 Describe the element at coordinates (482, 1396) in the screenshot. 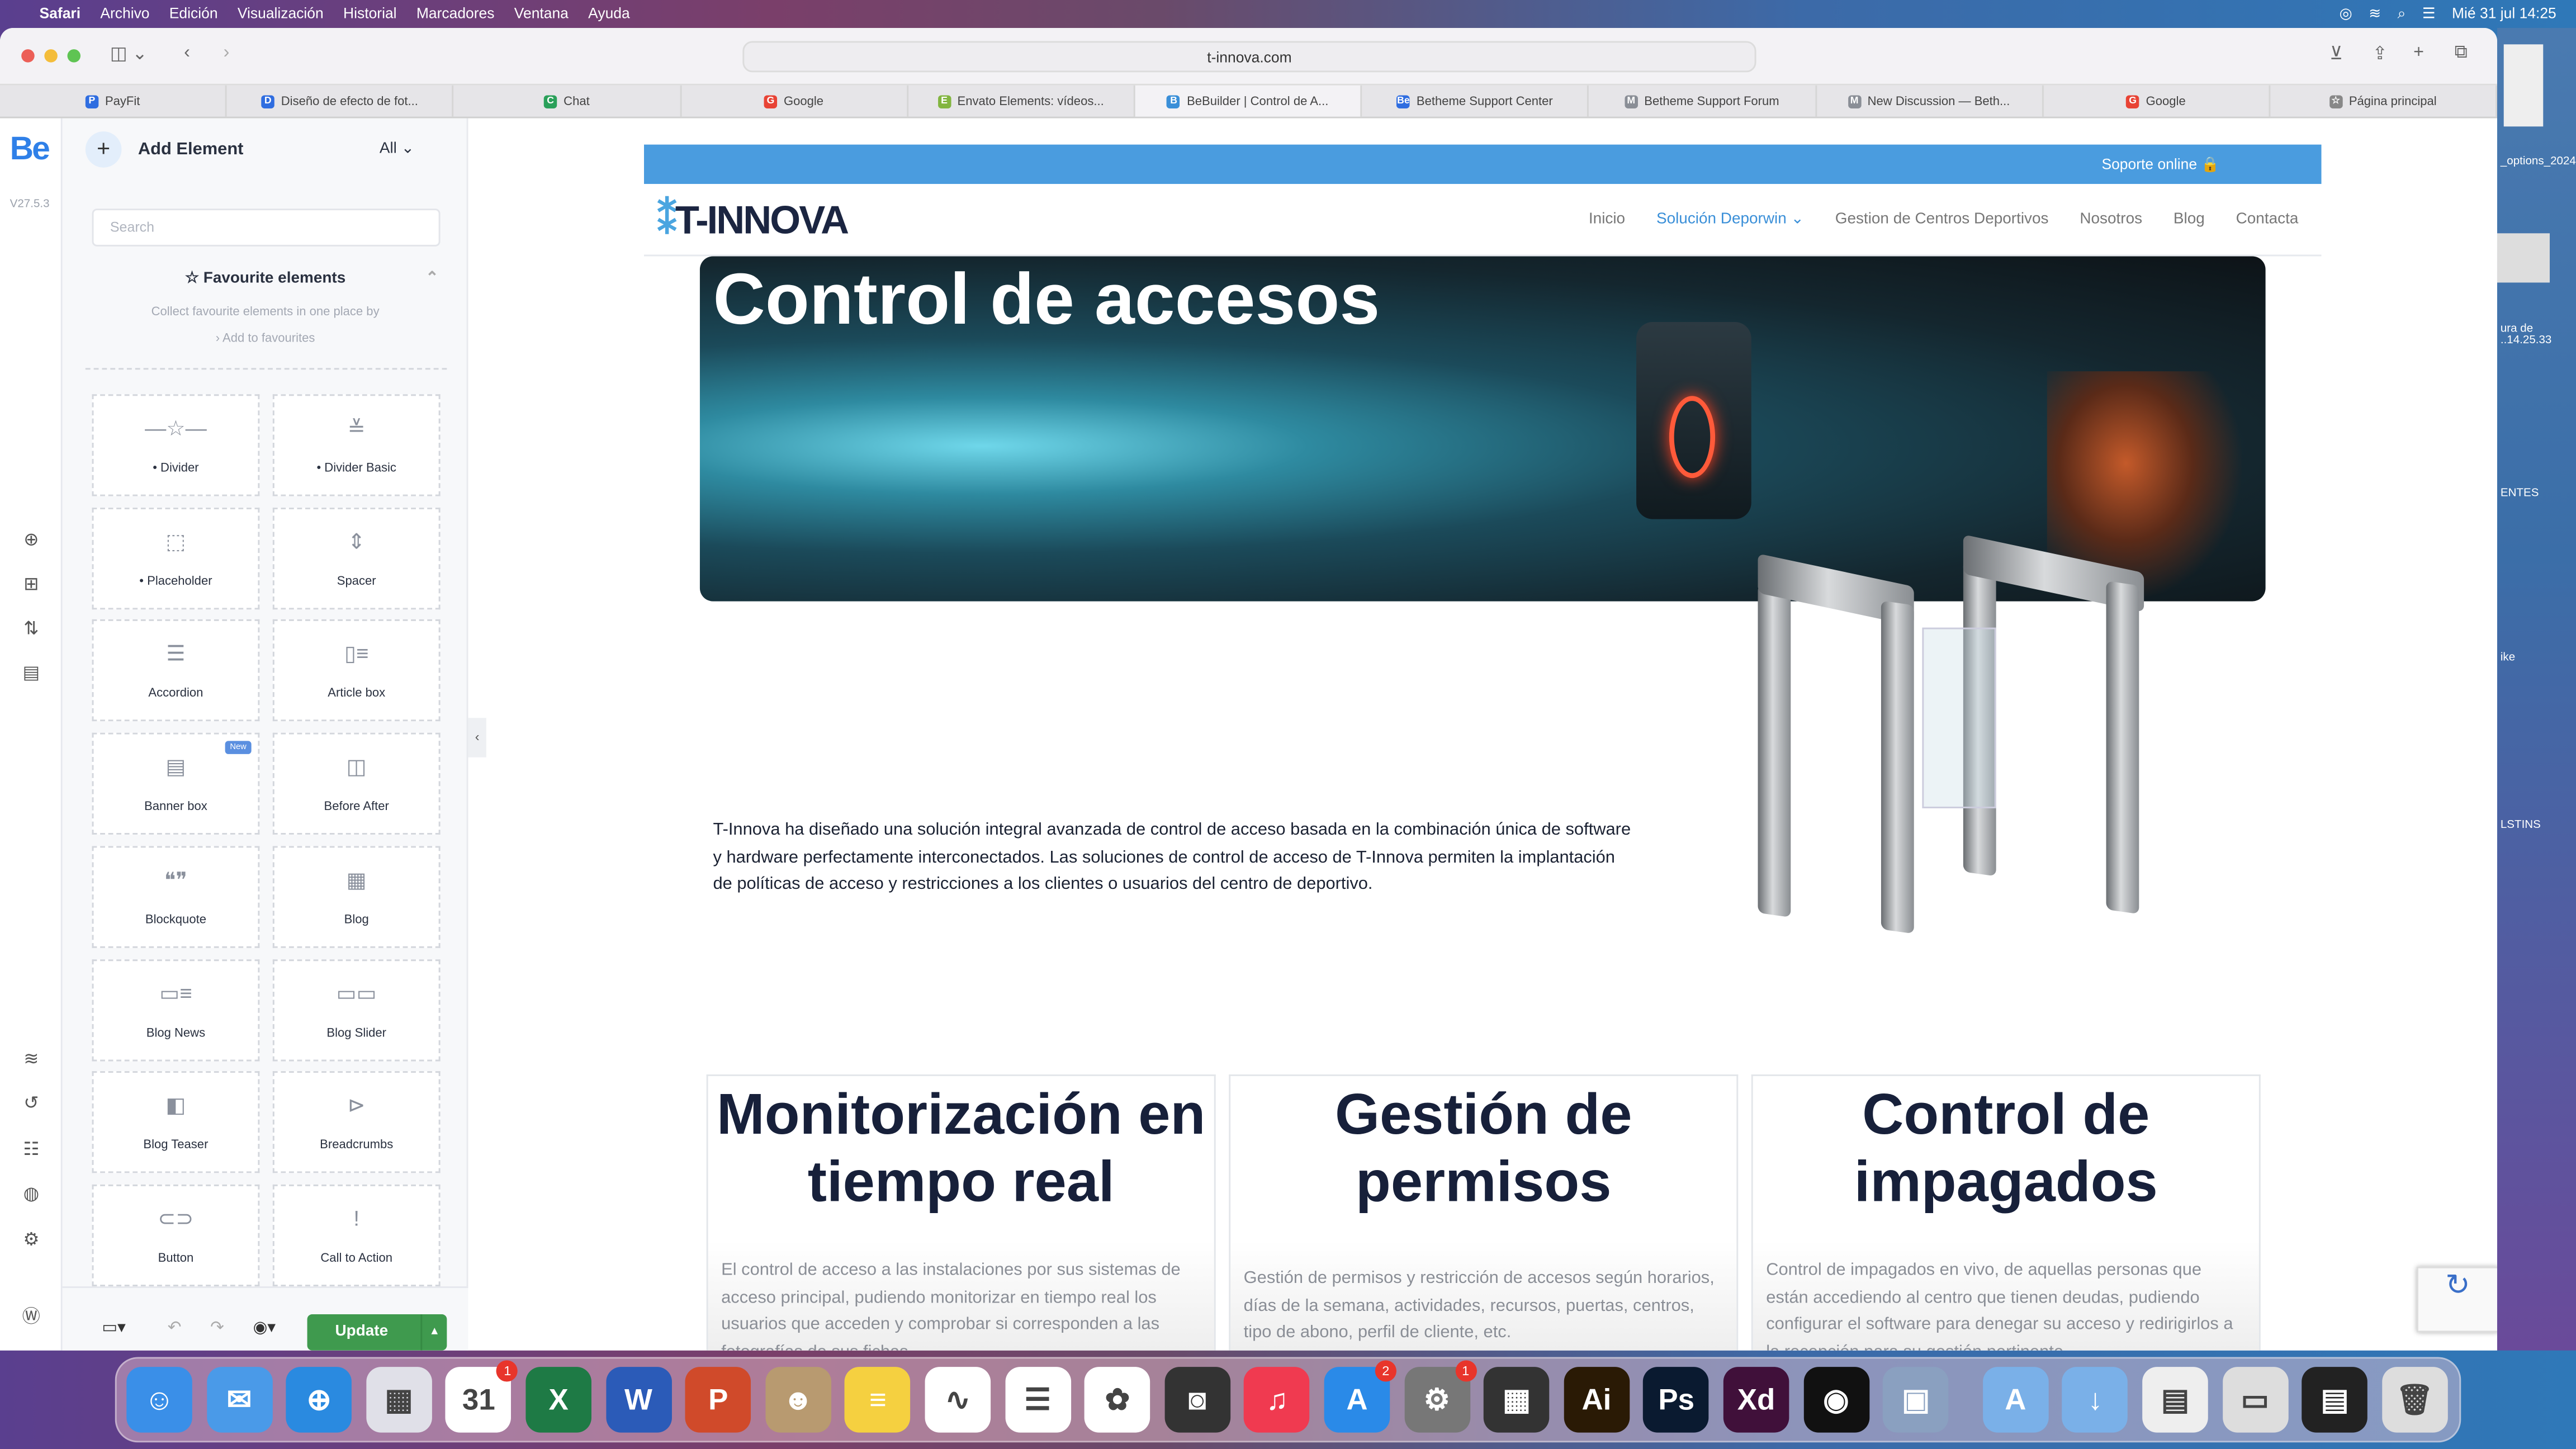

I see `calendar-icon: 31 1` at that location.